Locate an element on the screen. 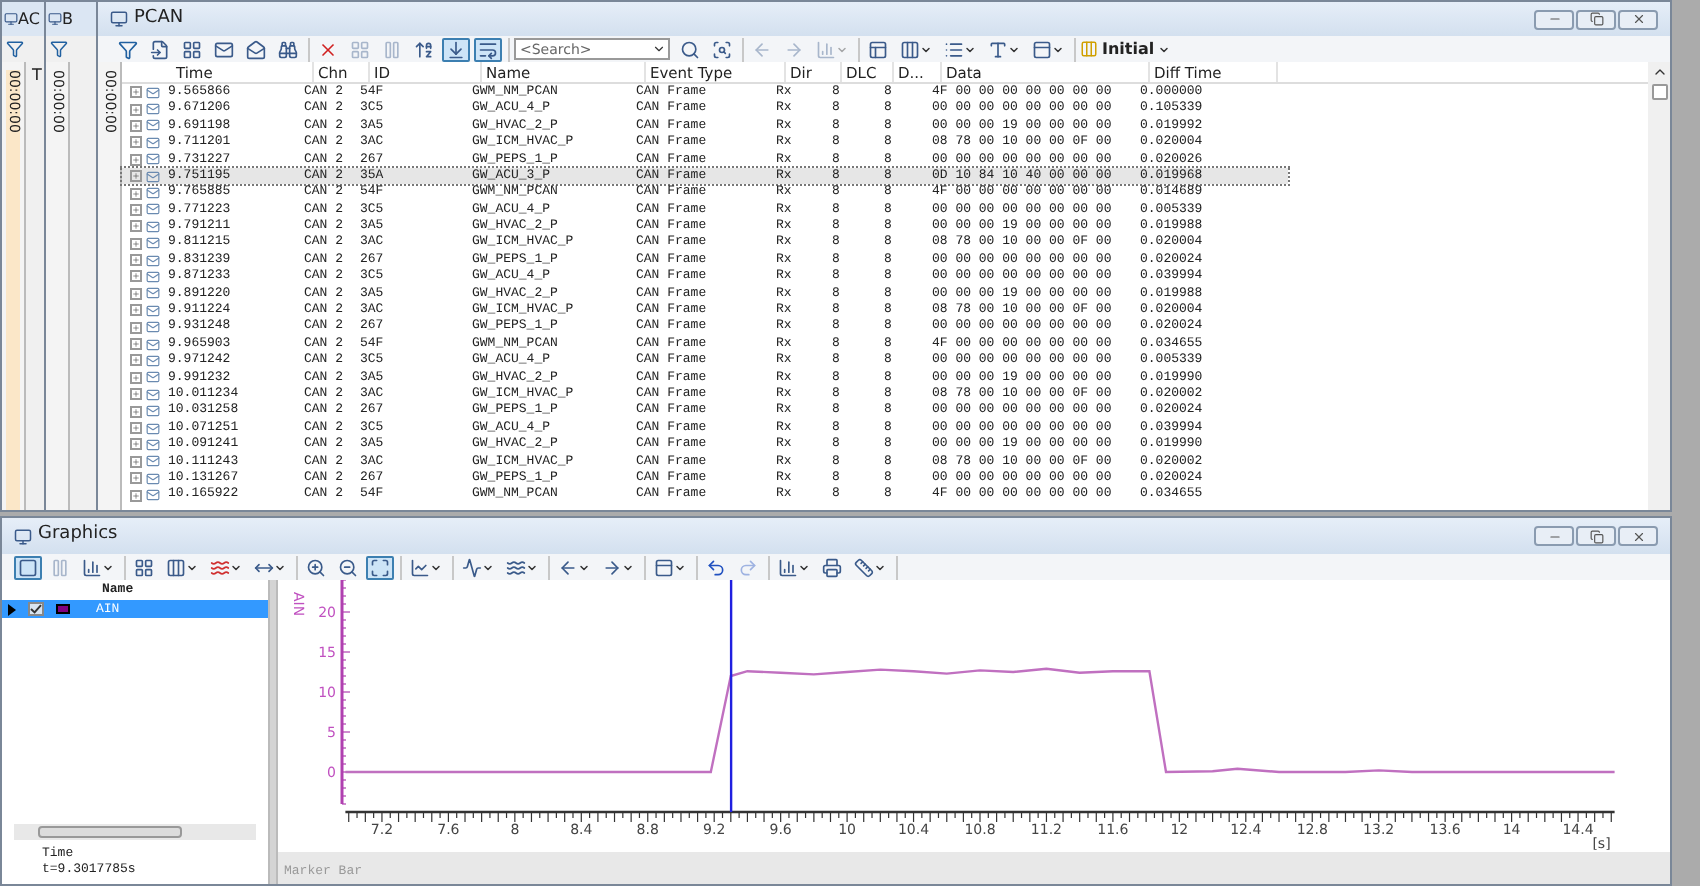  marker-line is located at coordinates (731, 696).